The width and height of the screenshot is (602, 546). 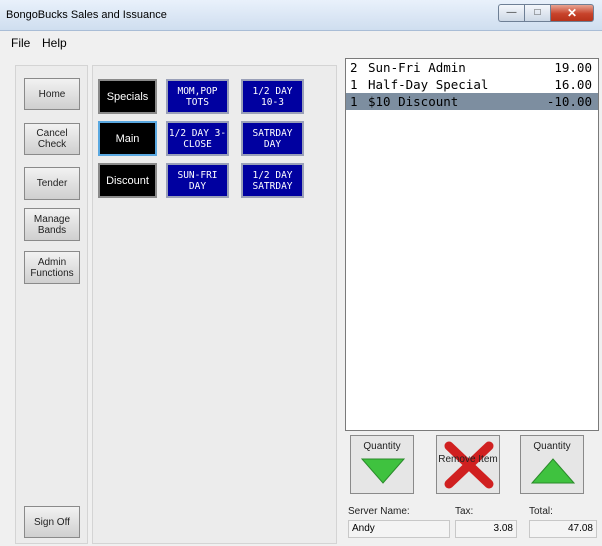 I want to click on maximize-button: □, so click(x=537, y=13).